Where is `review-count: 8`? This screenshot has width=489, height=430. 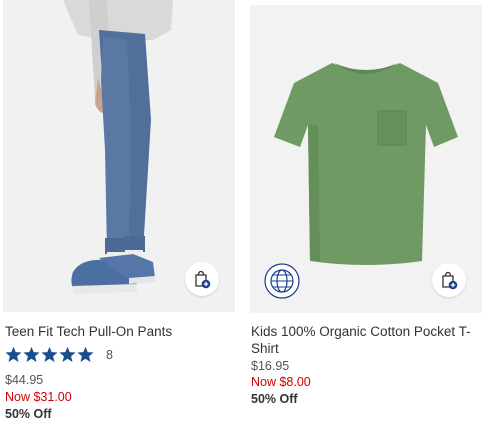 review-count: 8 is located at coordinates (109, 354).